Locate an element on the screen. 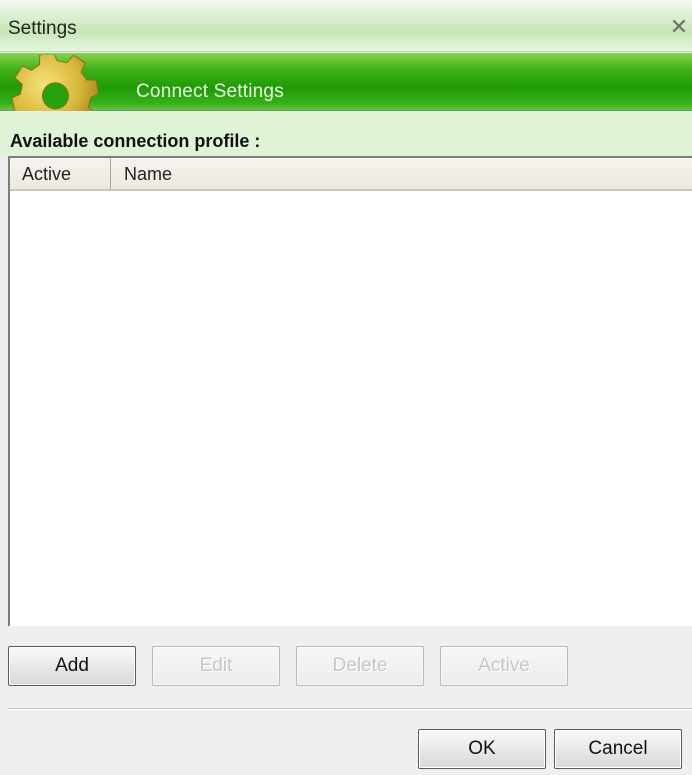 The width and height of the screenshot is (692, 775). window-title: Settings is located at coordinates (42, 28).